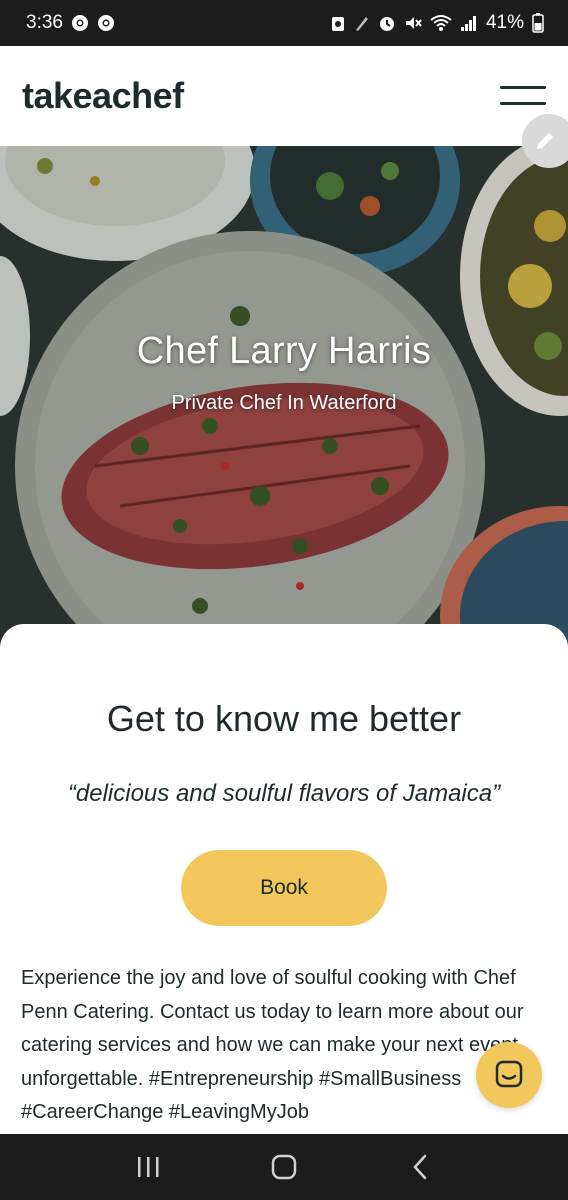  Describe the element at coordinates (284, 718) in the screenshot. I see `section-heading: Get to know me better` at that location.